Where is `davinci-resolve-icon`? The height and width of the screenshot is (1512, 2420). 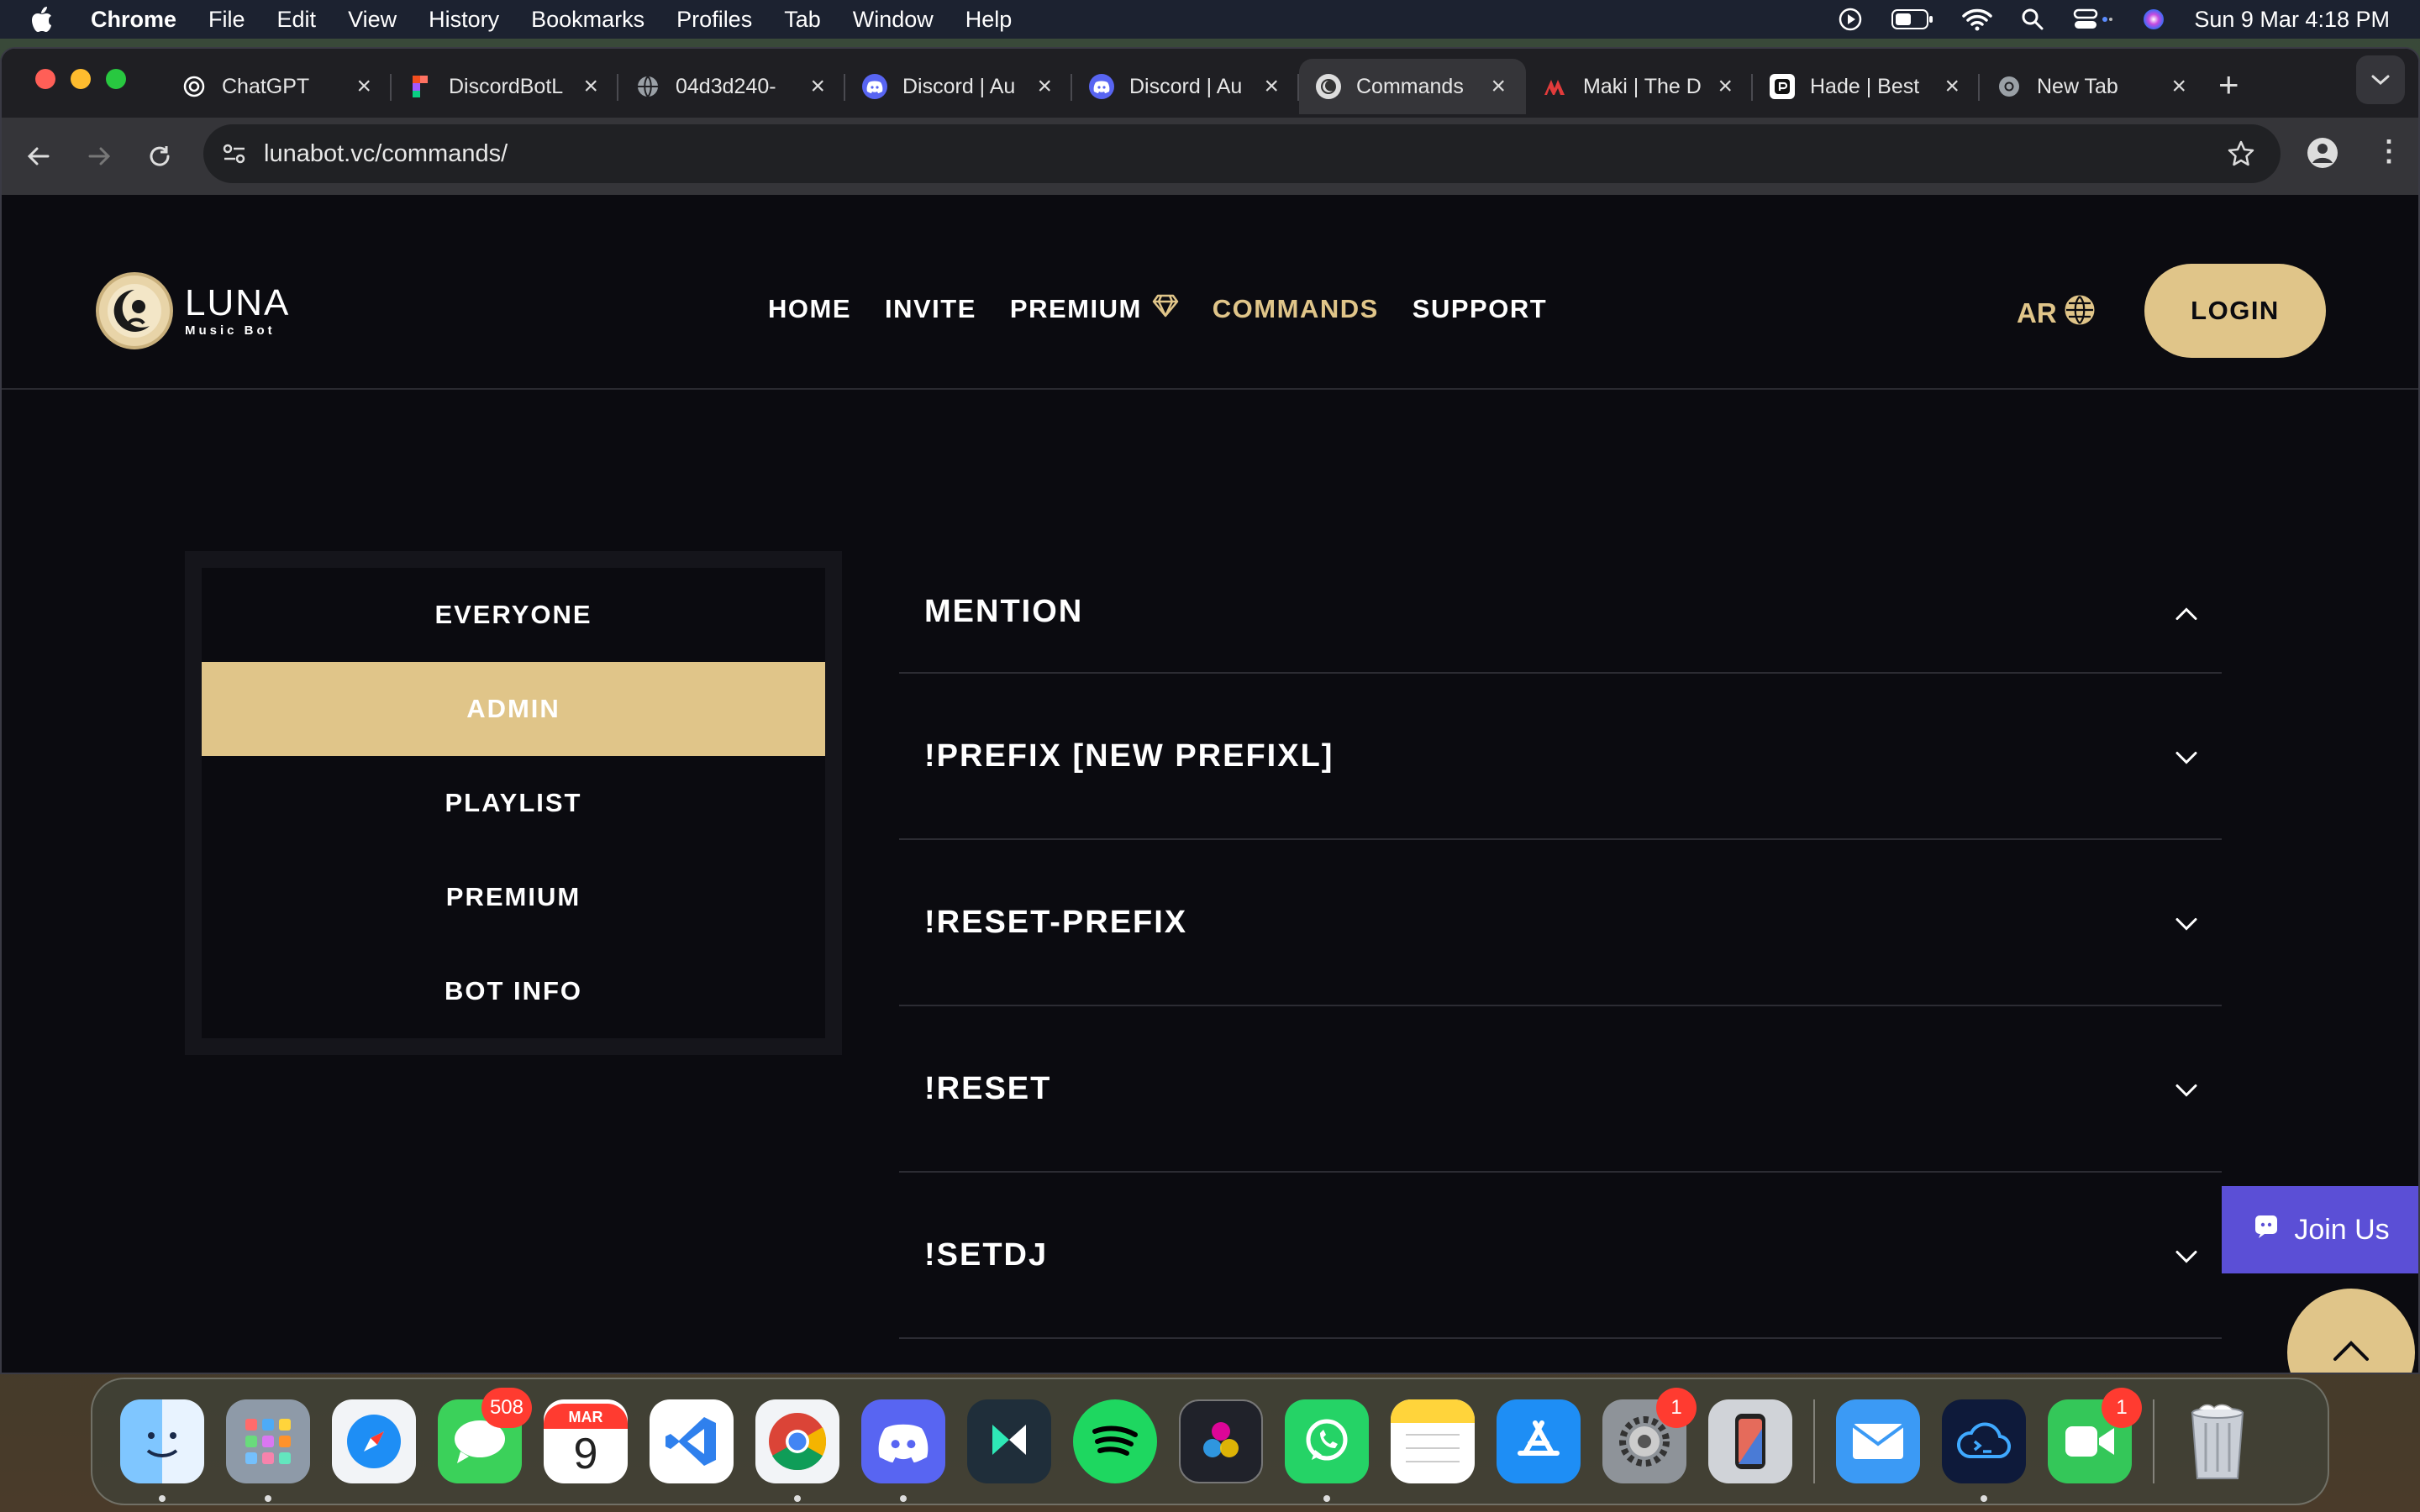
davinci-resolve-icon is located at coordinates (1221, 1441).